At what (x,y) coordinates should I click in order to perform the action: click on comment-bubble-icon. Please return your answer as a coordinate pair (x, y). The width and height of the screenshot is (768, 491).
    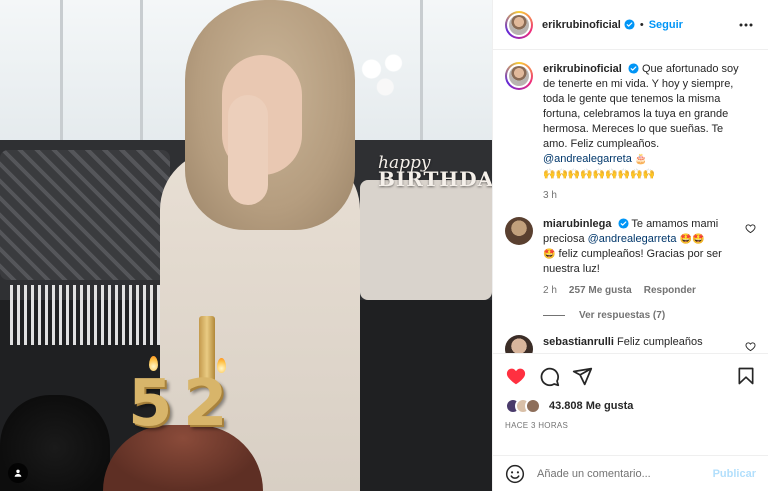
    Looking at the image, I should click on (549, 376).